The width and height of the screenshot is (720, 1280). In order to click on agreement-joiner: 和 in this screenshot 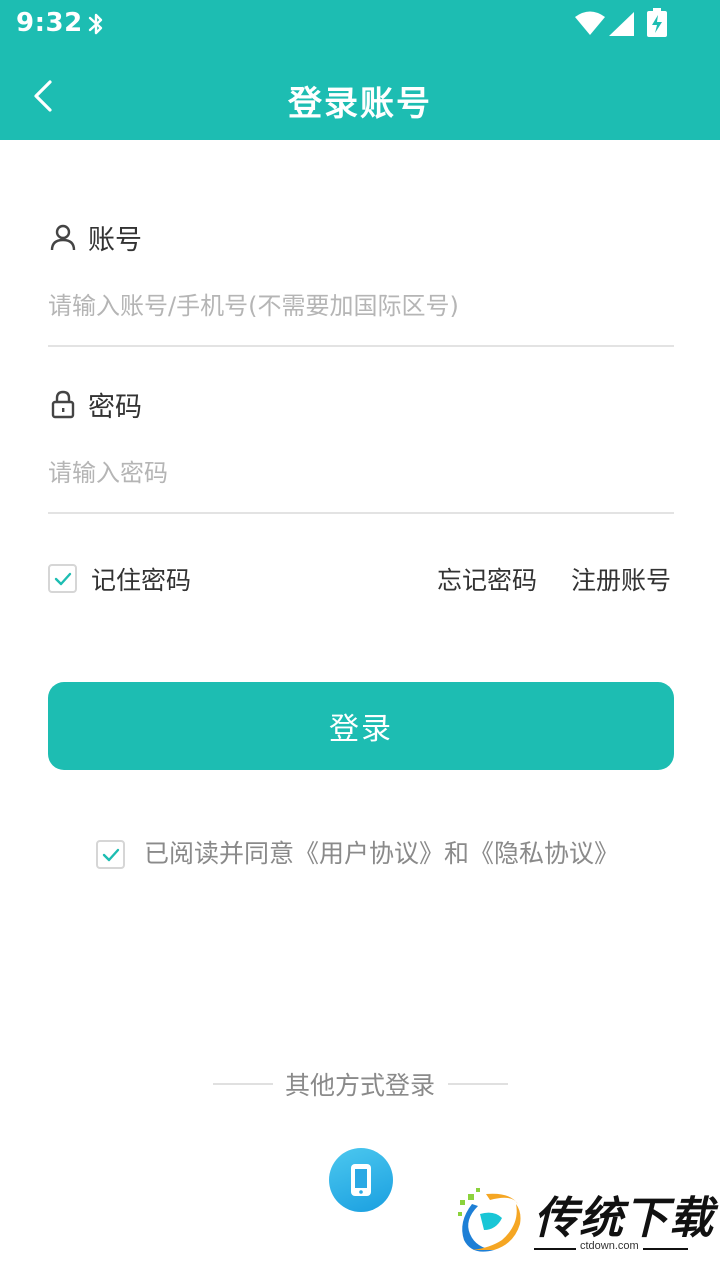, I will do `click(457, 853)`.